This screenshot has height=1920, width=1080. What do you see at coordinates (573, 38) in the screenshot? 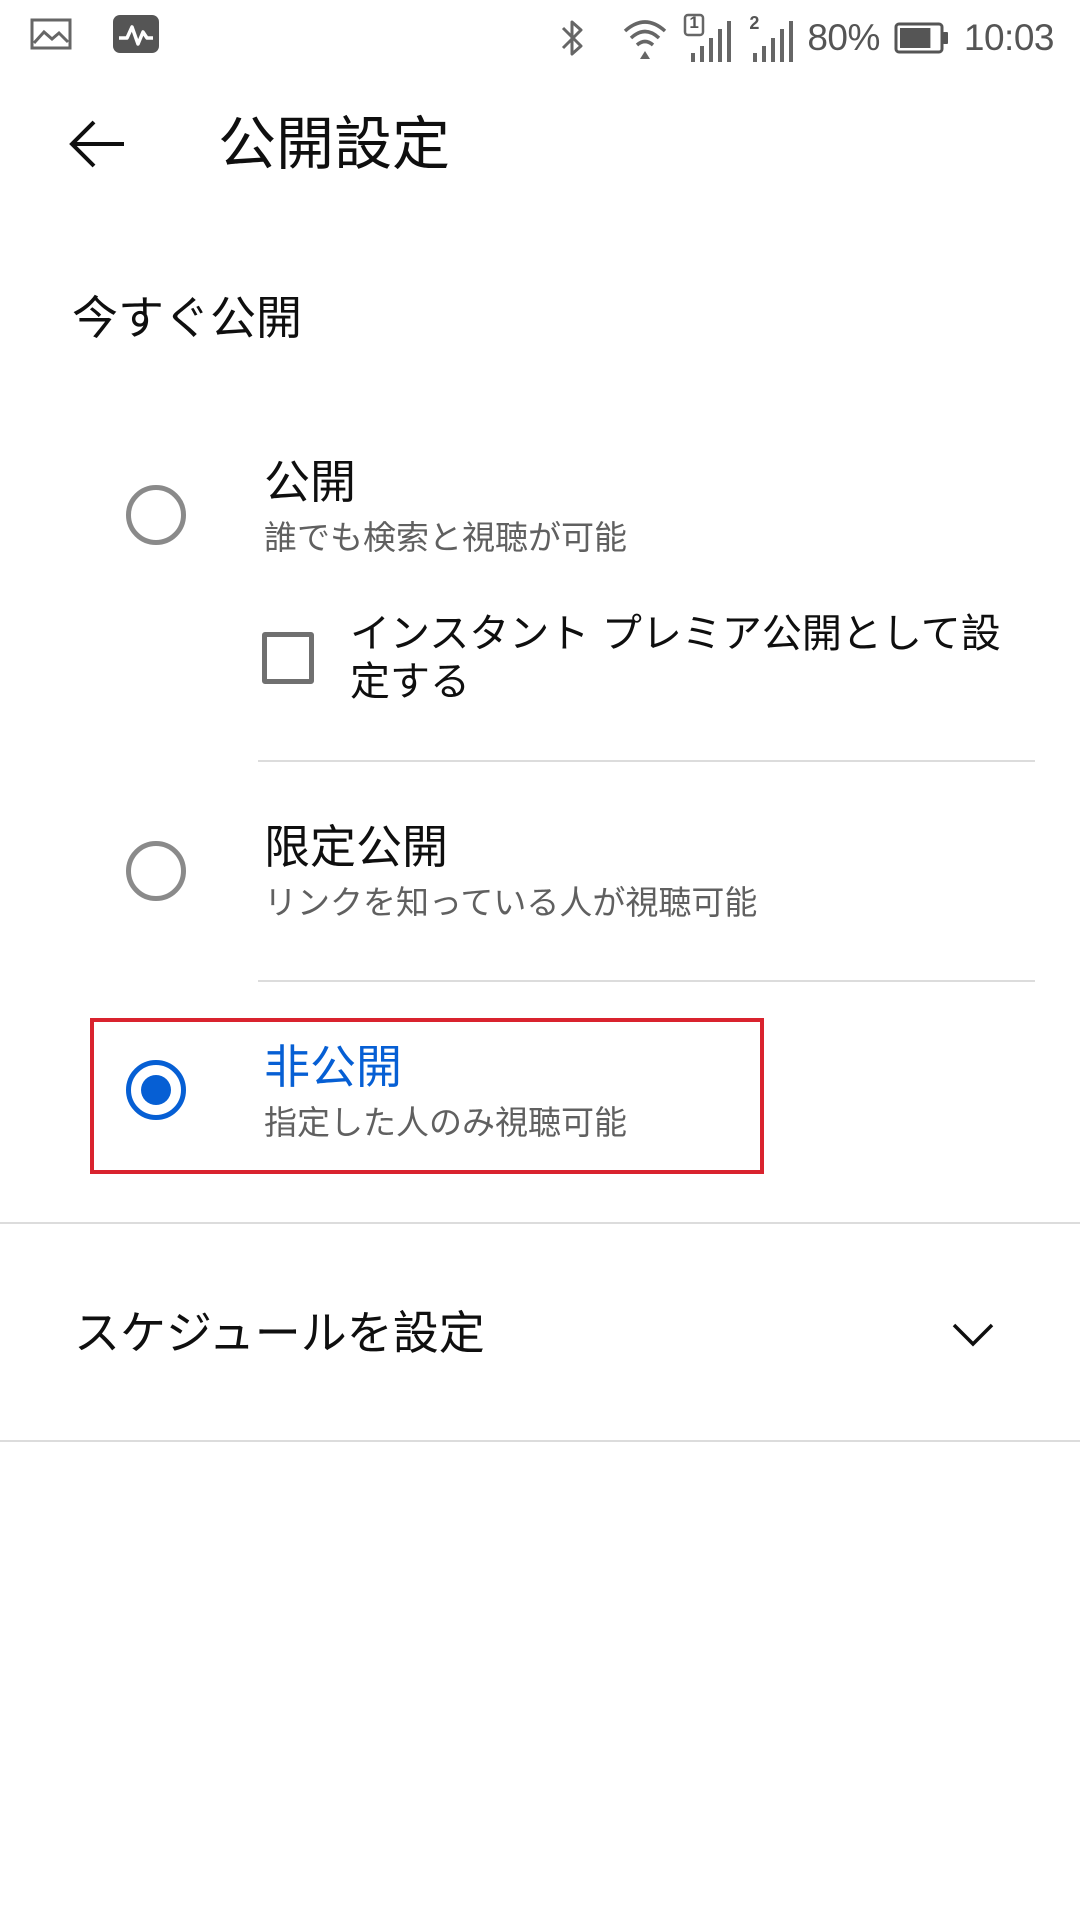
I see `bluetooth-icon` at bounding box center [573, 38].